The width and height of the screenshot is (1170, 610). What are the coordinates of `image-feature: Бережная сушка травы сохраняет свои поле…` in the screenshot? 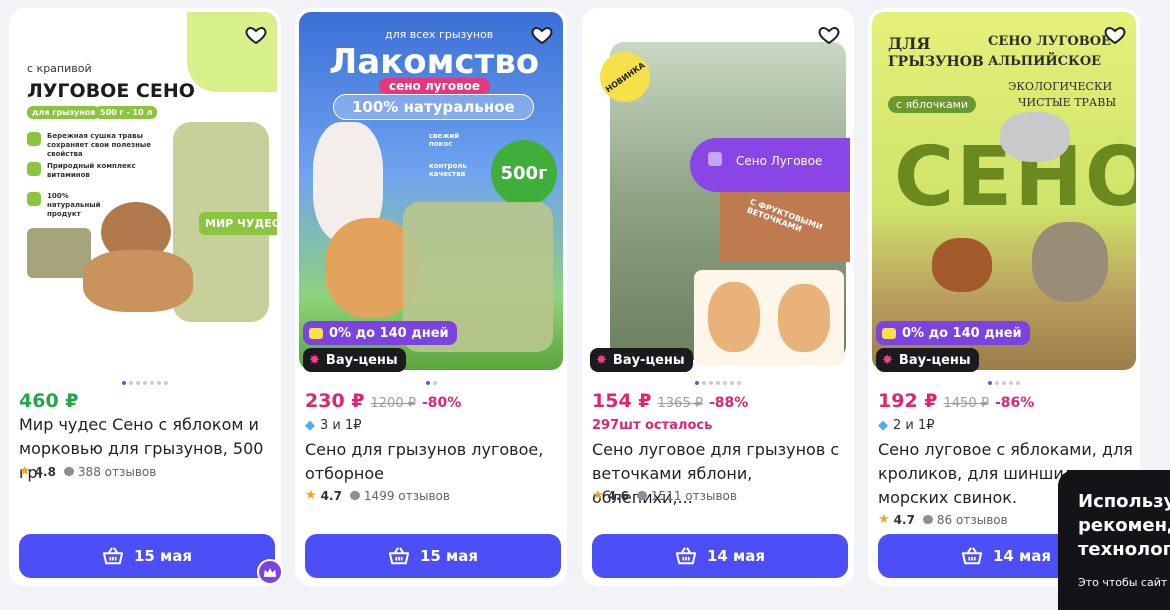 It's located at (99, 145).